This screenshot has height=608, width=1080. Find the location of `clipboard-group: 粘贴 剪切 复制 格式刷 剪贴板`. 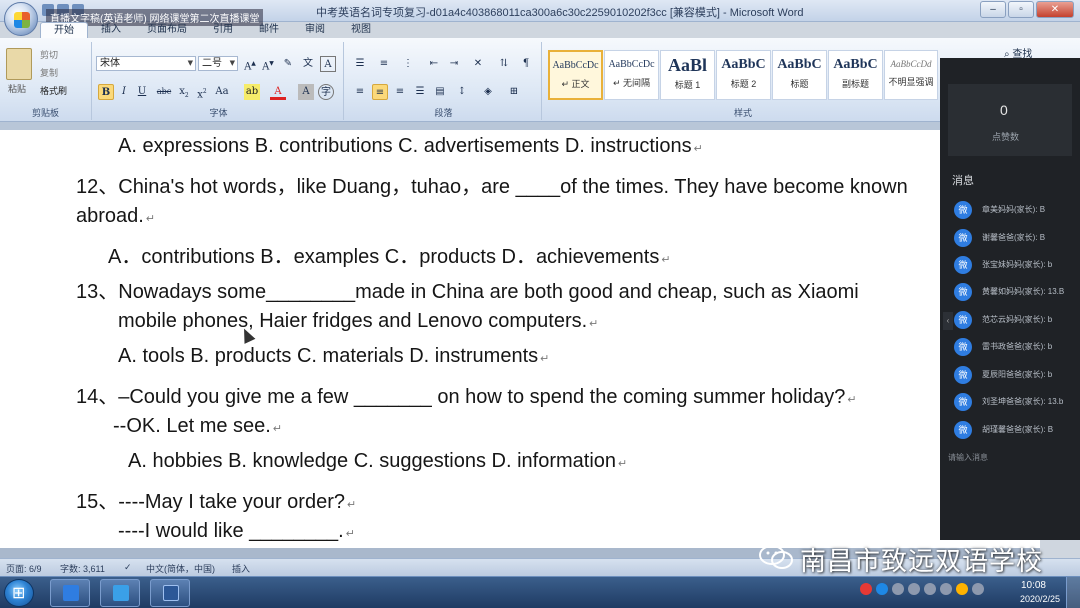

clipboard-group: 粘贴 剪切 复制 格式刷 剪贴板 is located at coordinates (46, 81).